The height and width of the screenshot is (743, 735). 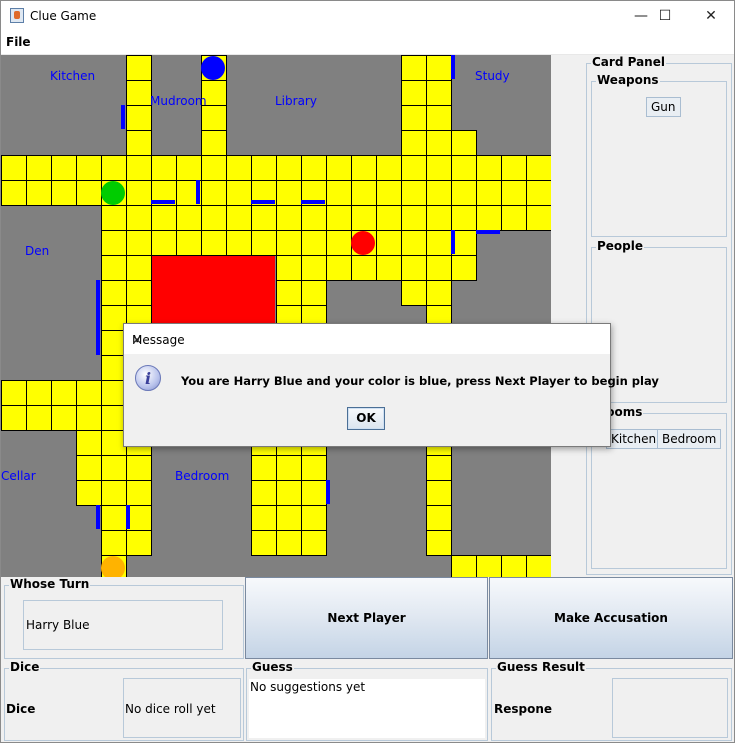 I want to click on ok-button: OK, so click(x=366, y=418).